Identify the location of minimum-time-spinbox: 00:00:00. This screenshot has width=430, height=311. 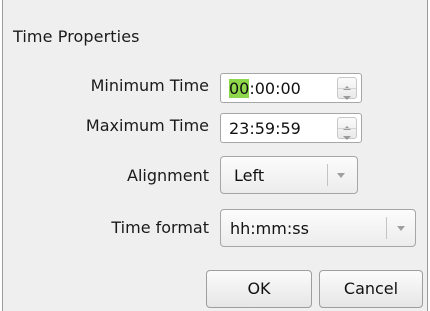
(291, 88).